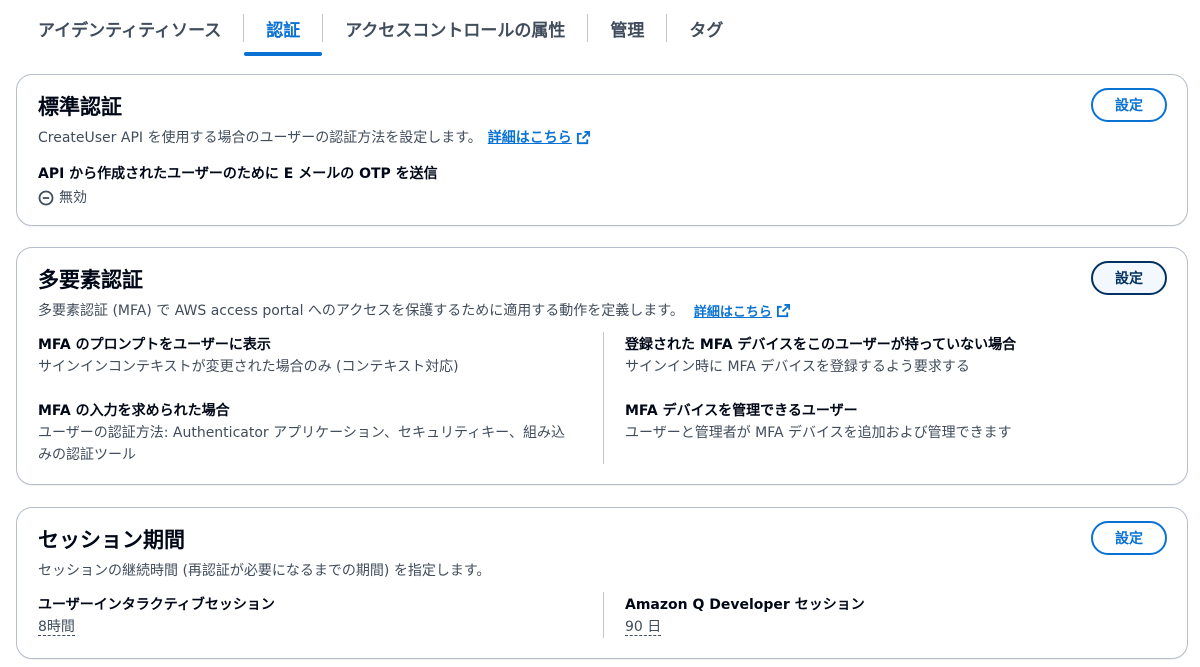  I want to click on tab-authentication: 認証, so click(283, 28).